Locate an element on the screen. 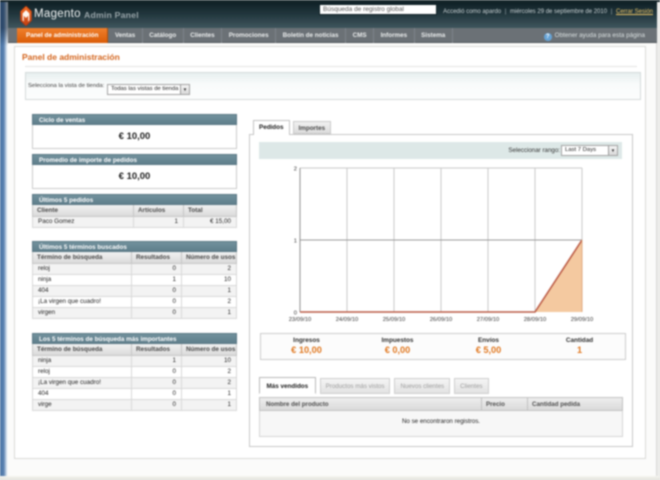  svg-text: 2 is located at coordinates (295, 170).